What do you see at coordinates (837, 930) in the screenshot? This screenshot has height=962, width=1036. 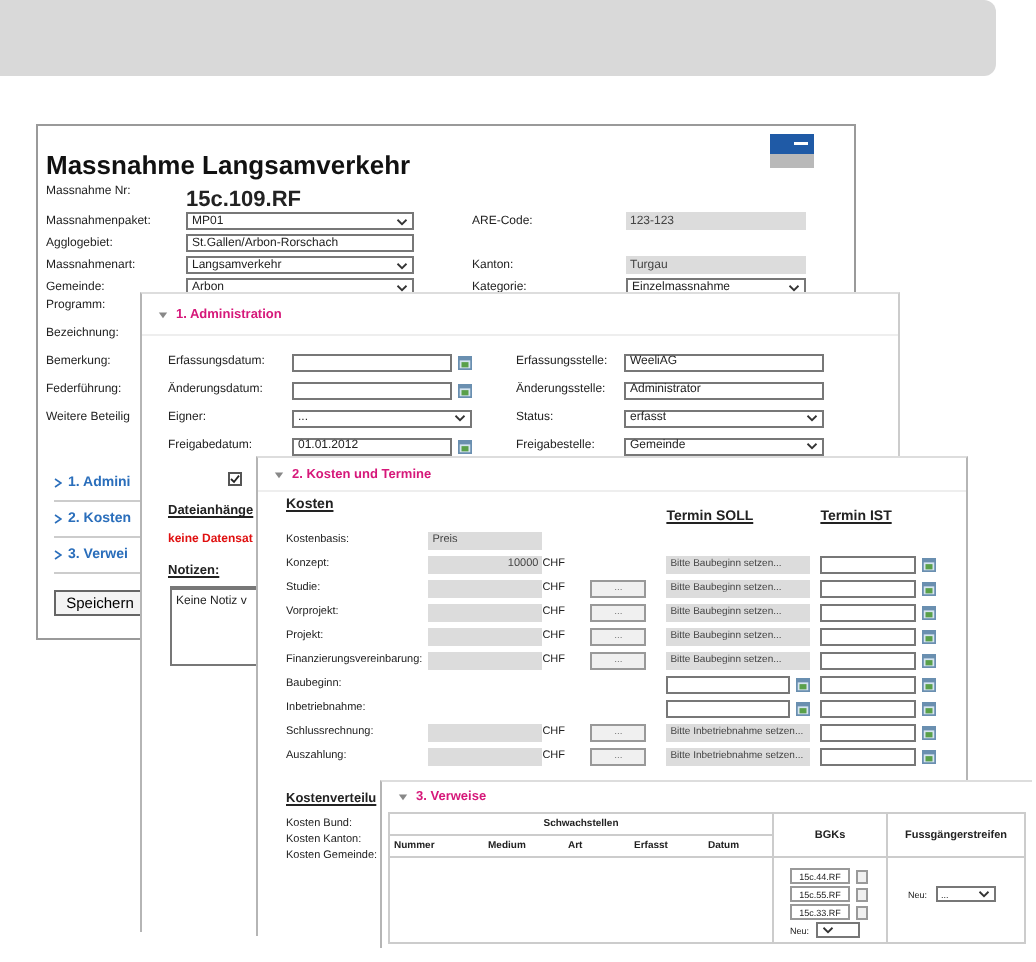 I see `select-field` at bounding box center [837, 930].